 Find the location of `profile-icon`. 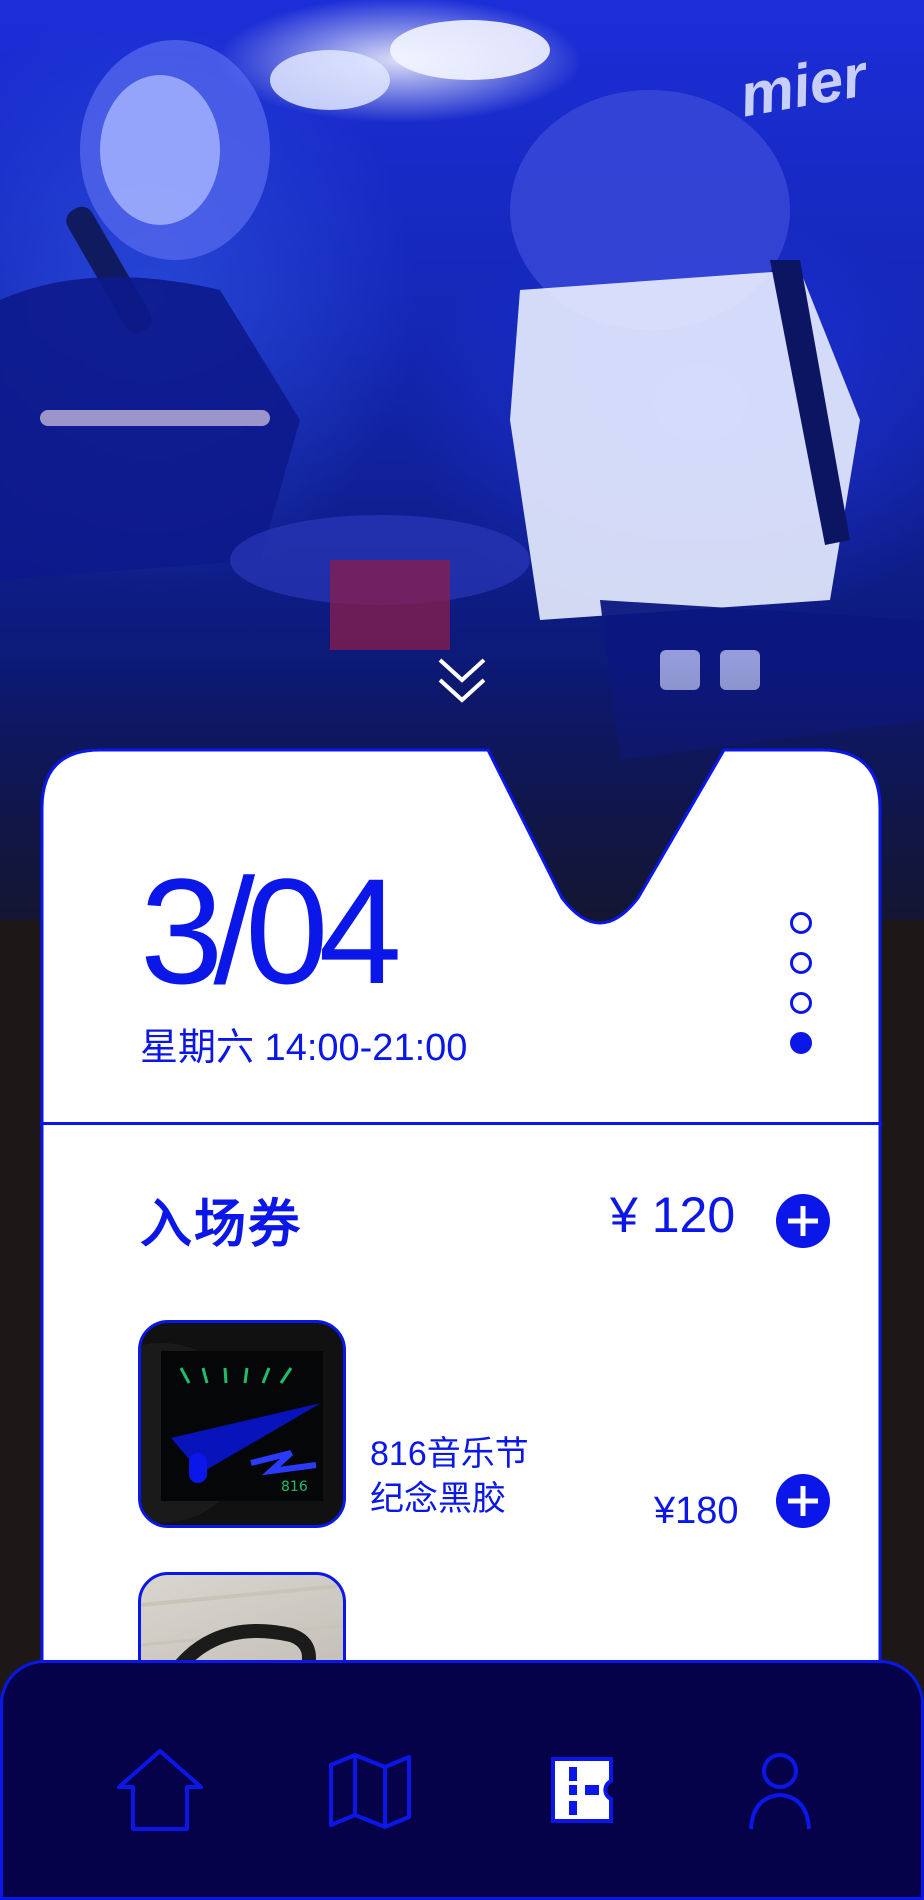

profile-icon is located at coordinates (780, 1791).